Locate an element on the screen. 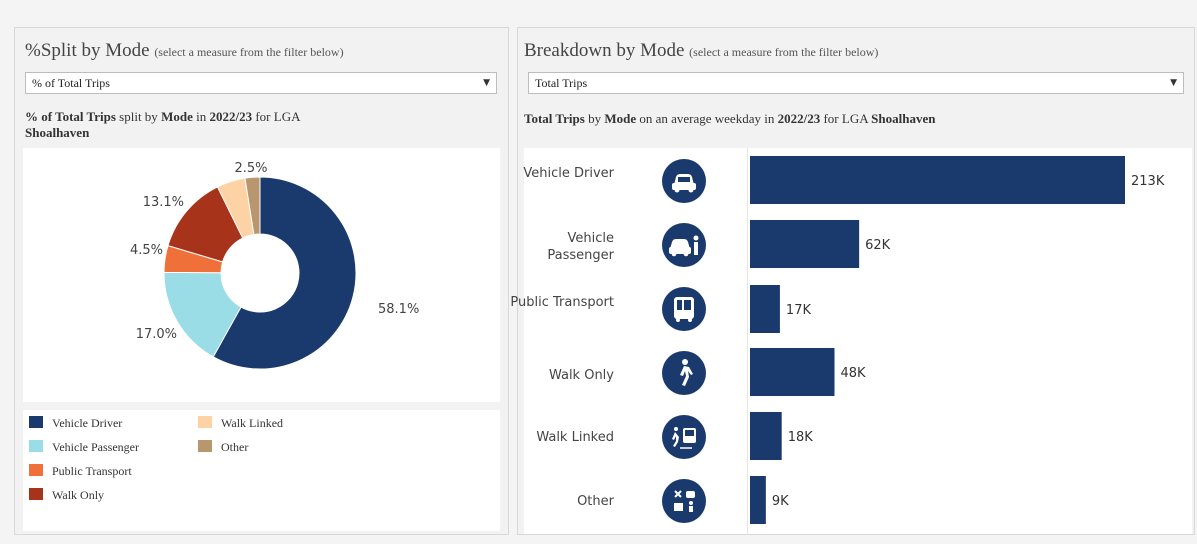  split-measure-filter: % of Total Trips ▼ is located at coordinates (261, 83).